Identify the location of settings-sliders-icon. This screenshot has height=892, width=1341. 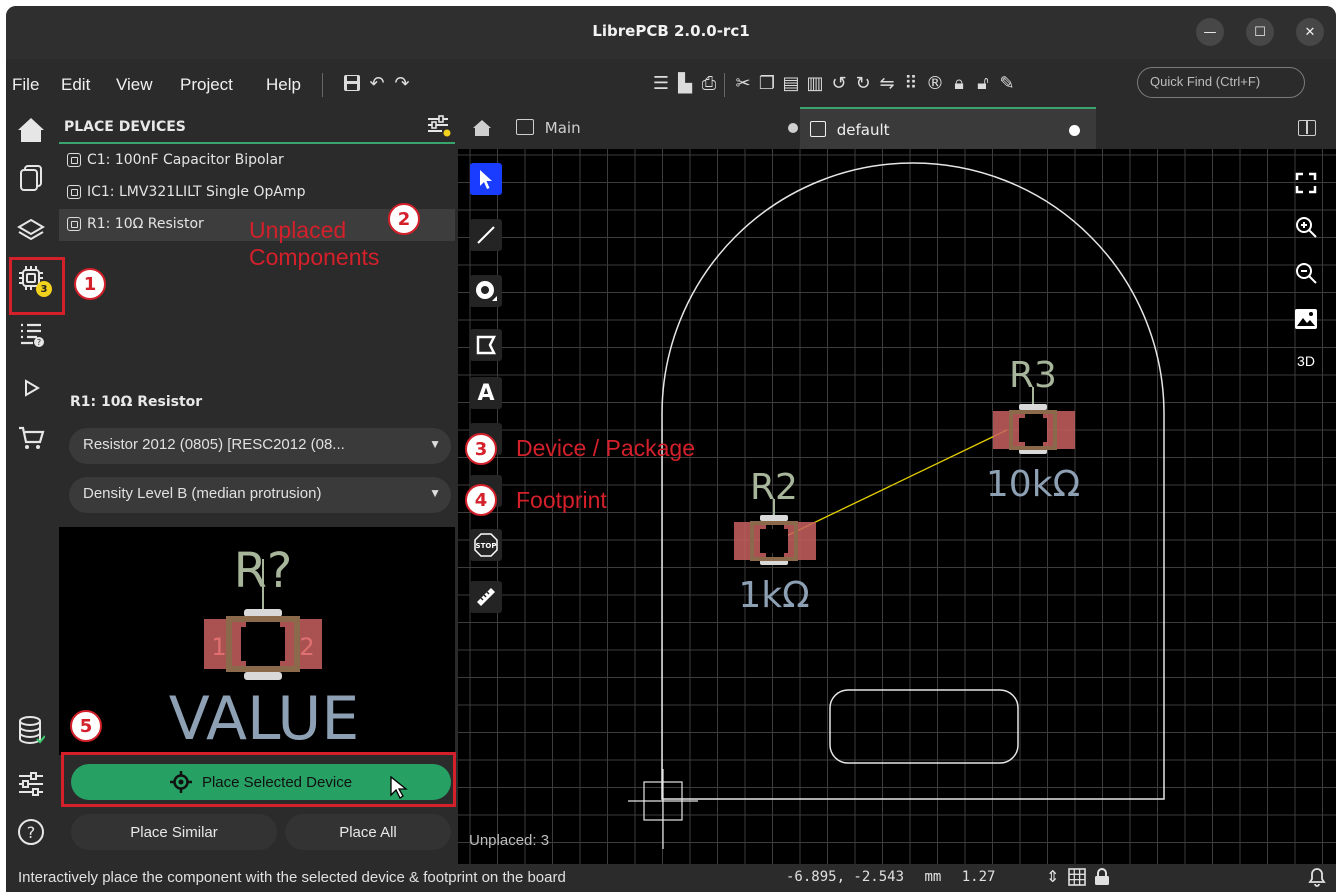
(31, 784).